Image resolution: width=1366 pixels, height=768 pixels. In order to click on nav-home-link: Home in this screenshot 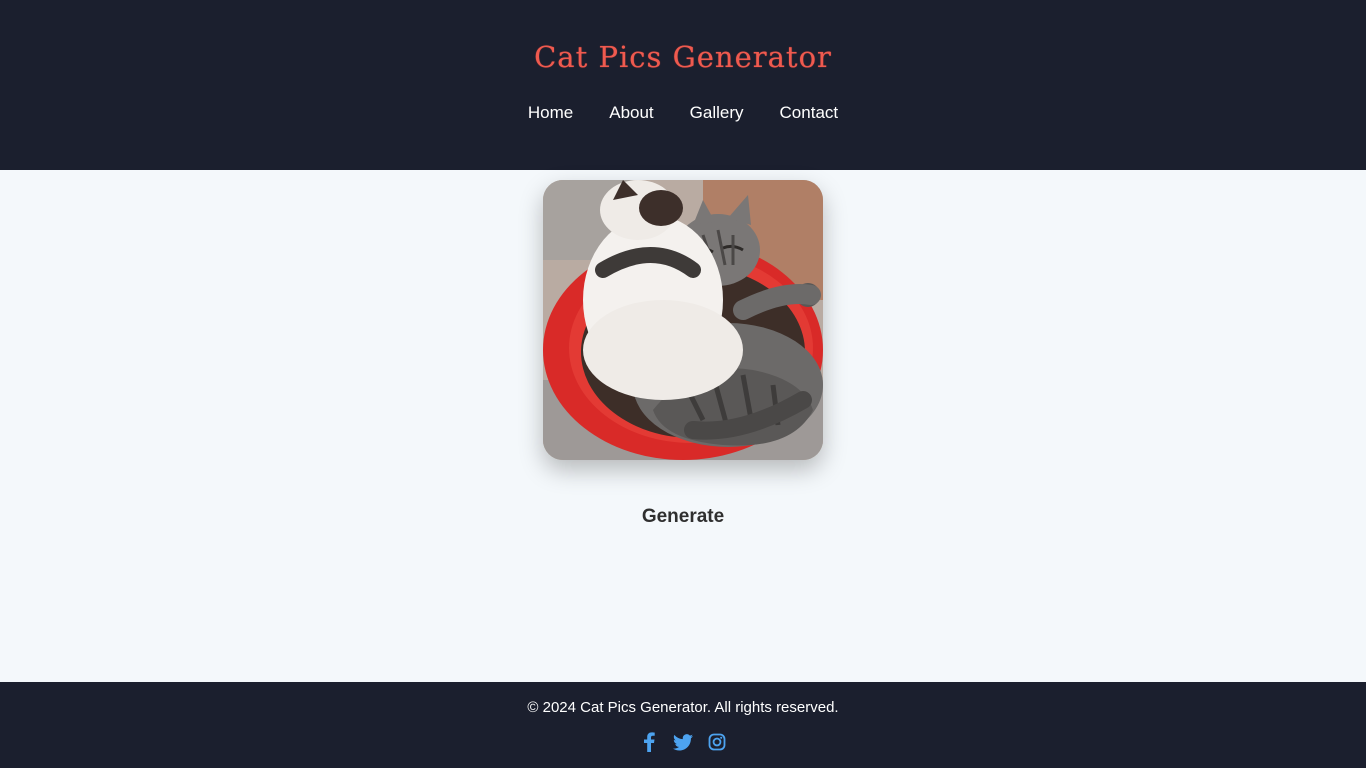, I will do `click(550, 113)`.